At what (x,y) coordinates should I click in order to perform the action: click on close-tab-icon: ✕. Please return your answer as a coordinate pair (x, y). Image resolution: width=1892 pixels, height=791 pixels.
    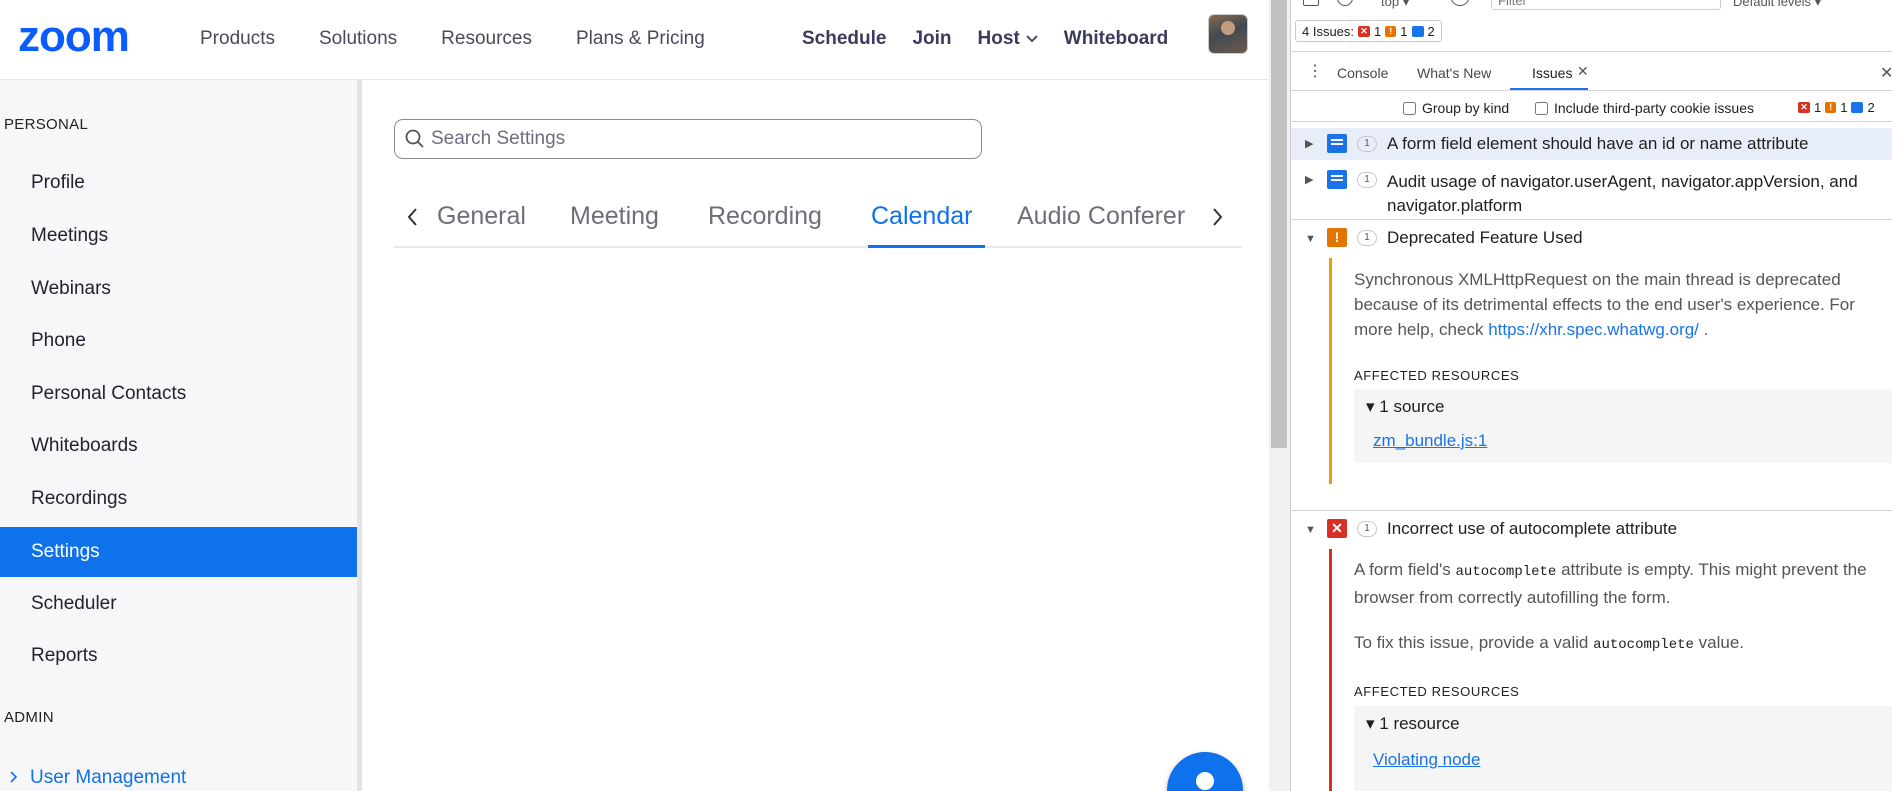
    Looking at the image, I should click on (1583, 71).